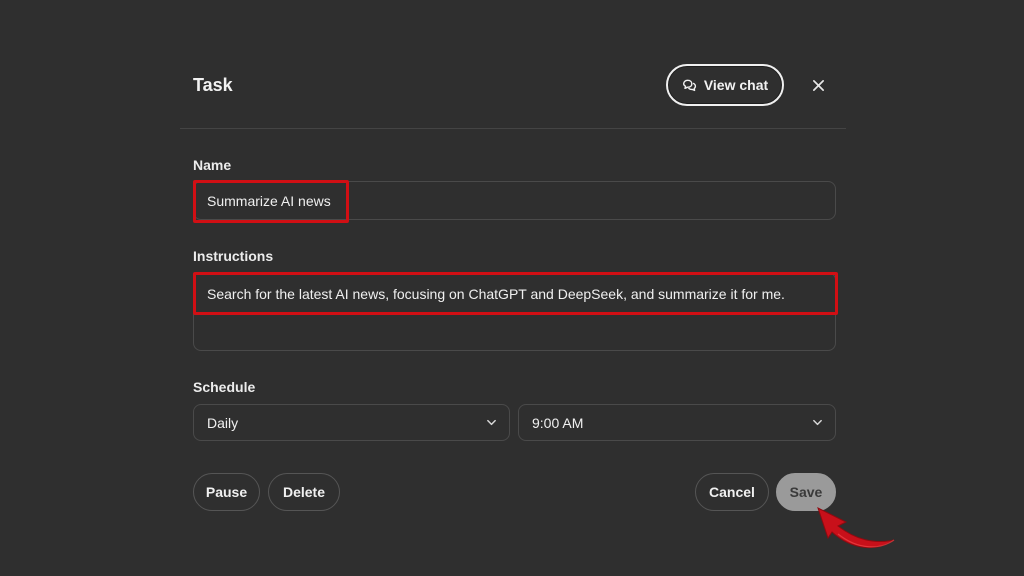 This screenshot has width=1024, height=576. What do you see at coordinates (513, 128) in the screenshot?
I see `header-divider` at bounding box center [513, 128].